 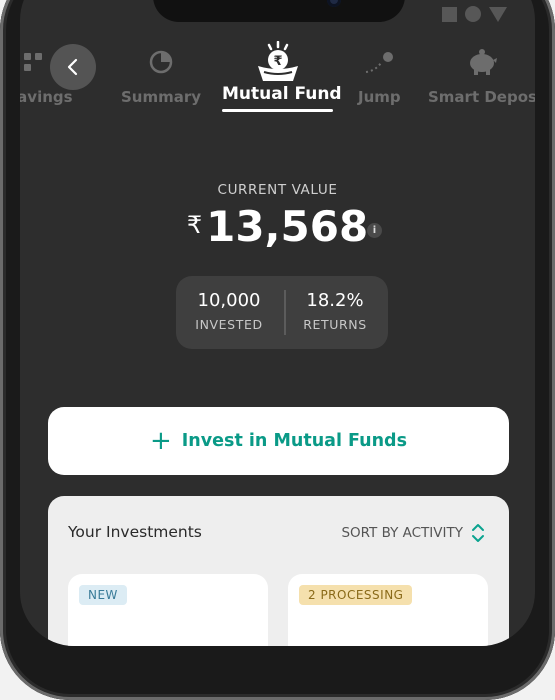 What do you see at coordinates (103, 595) in the screenshot?
I see `status-badge: NEW` at bounding box center [103, 595].